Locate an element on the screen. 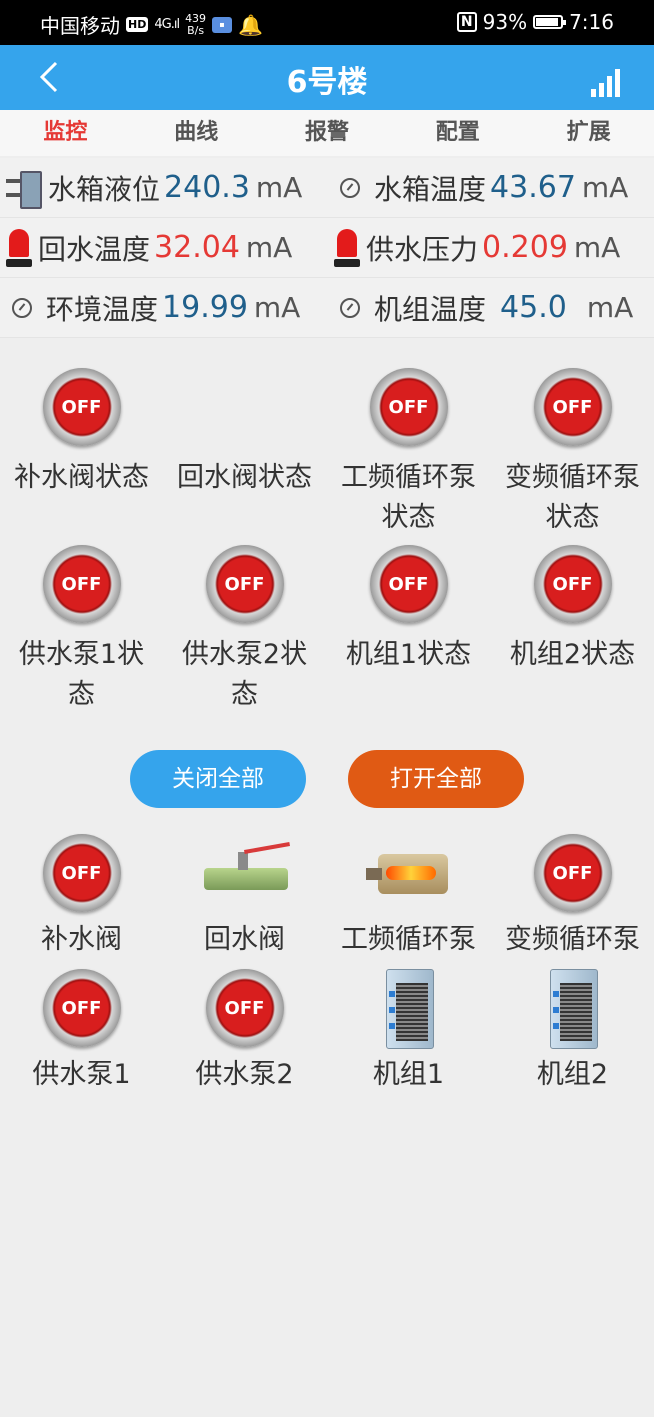 The image size is (654, 1417). control-return-valve: 回水阀 is located at coordinates (244, 897).